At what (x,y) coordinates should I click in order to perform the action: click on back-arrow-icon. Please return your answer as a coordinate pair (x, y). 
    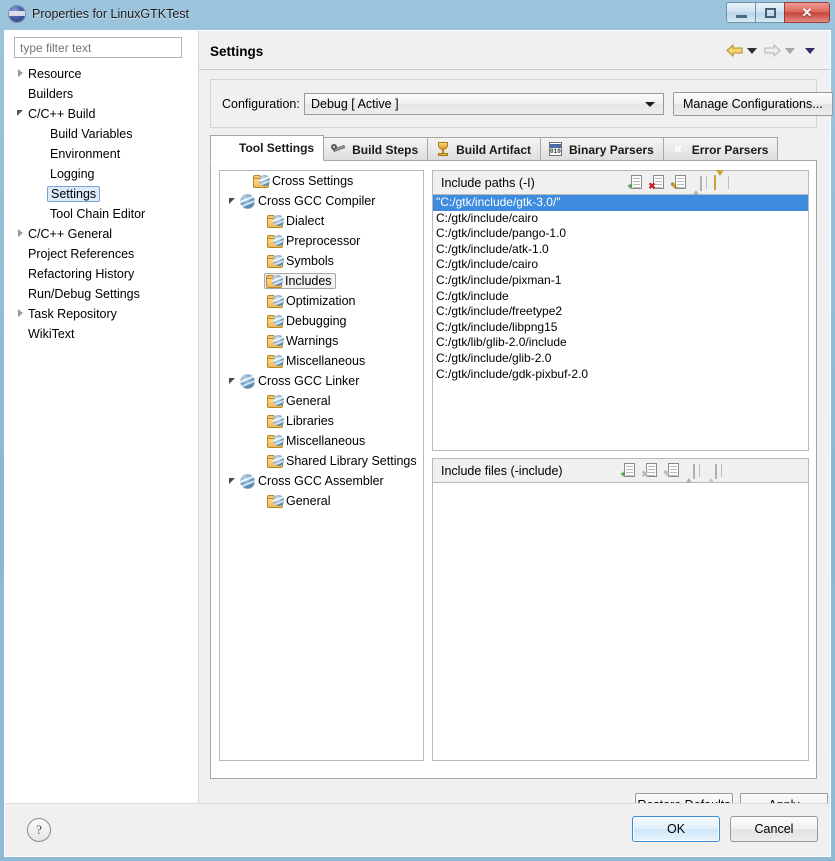
    Looking at the image, I should click on (734, 50).